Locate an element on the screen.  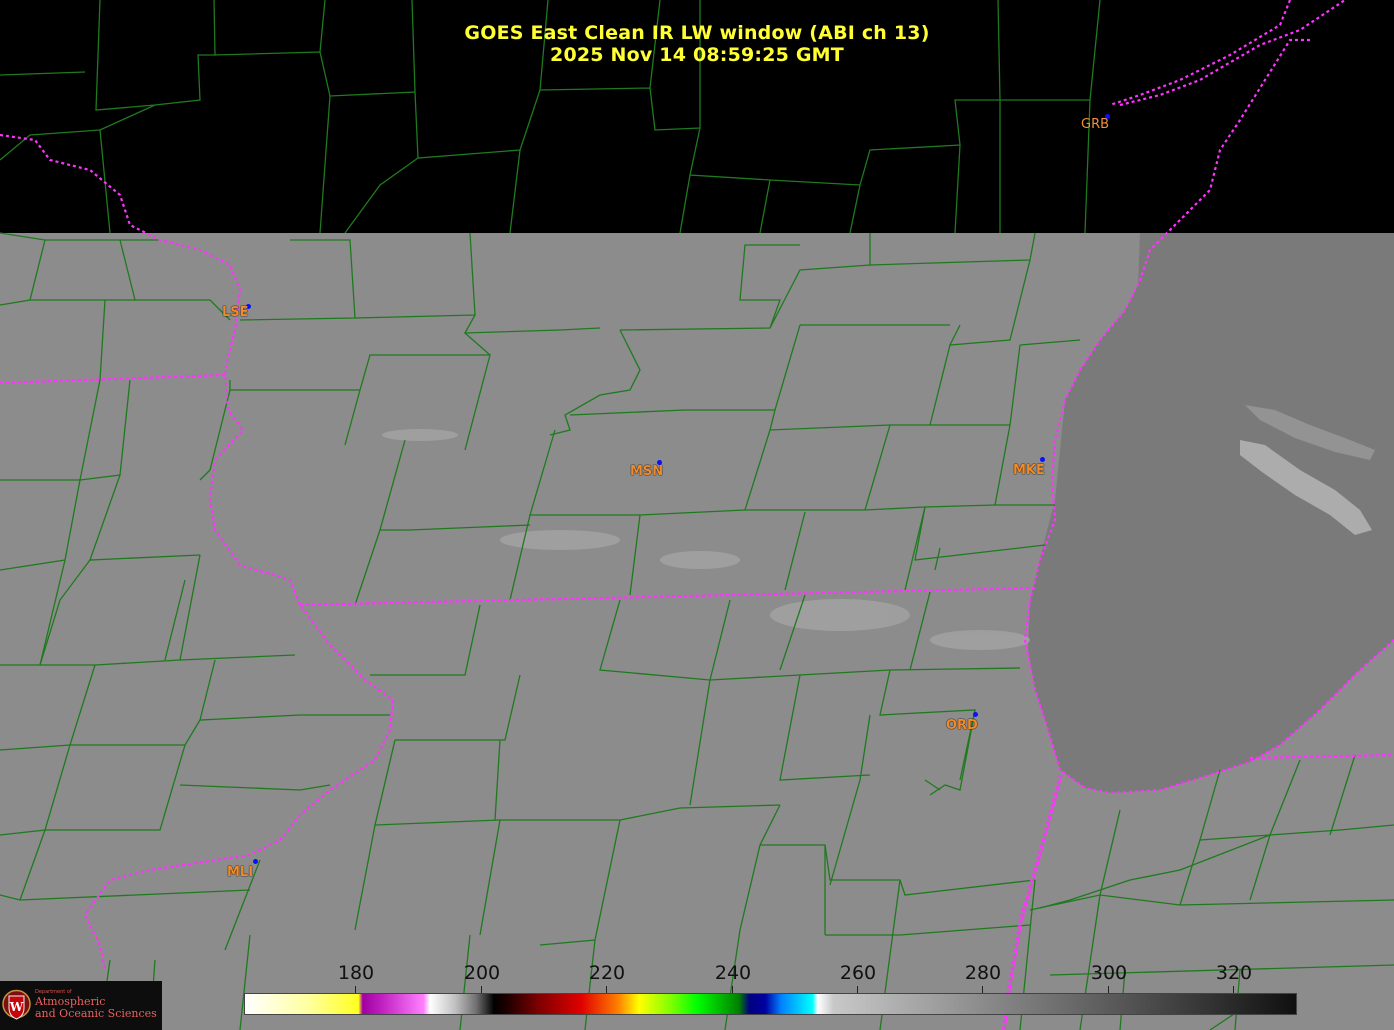
uw-crest-icon: W is located at coordinates (16, 1004).